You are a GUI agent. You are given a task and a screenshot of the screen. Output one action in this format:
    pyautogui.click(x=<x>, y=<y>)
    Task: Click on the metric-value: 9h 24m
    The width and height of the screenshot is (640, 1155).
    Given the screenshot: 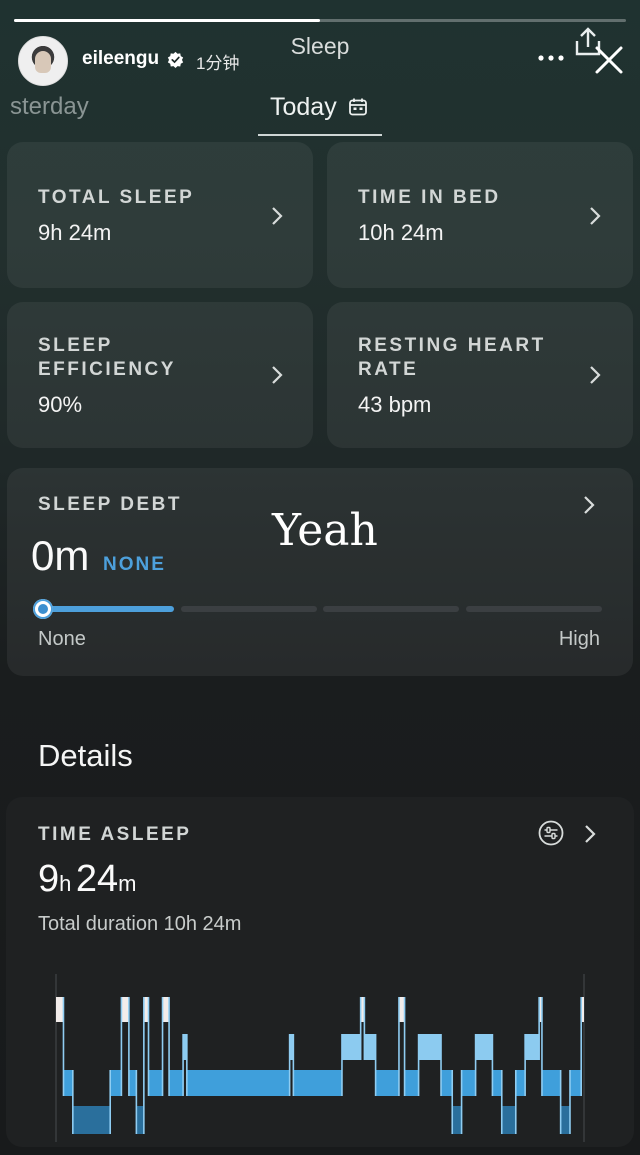 What is the action you would take?
    pyautogui.click(x=75, y=232)
    